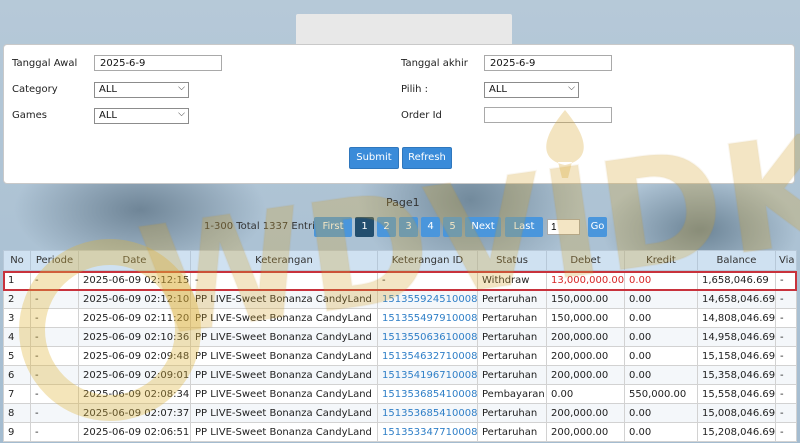 The width and height of the screenshot is (800, 443). I want to click on page-button-3: 3, so click(408, 227).